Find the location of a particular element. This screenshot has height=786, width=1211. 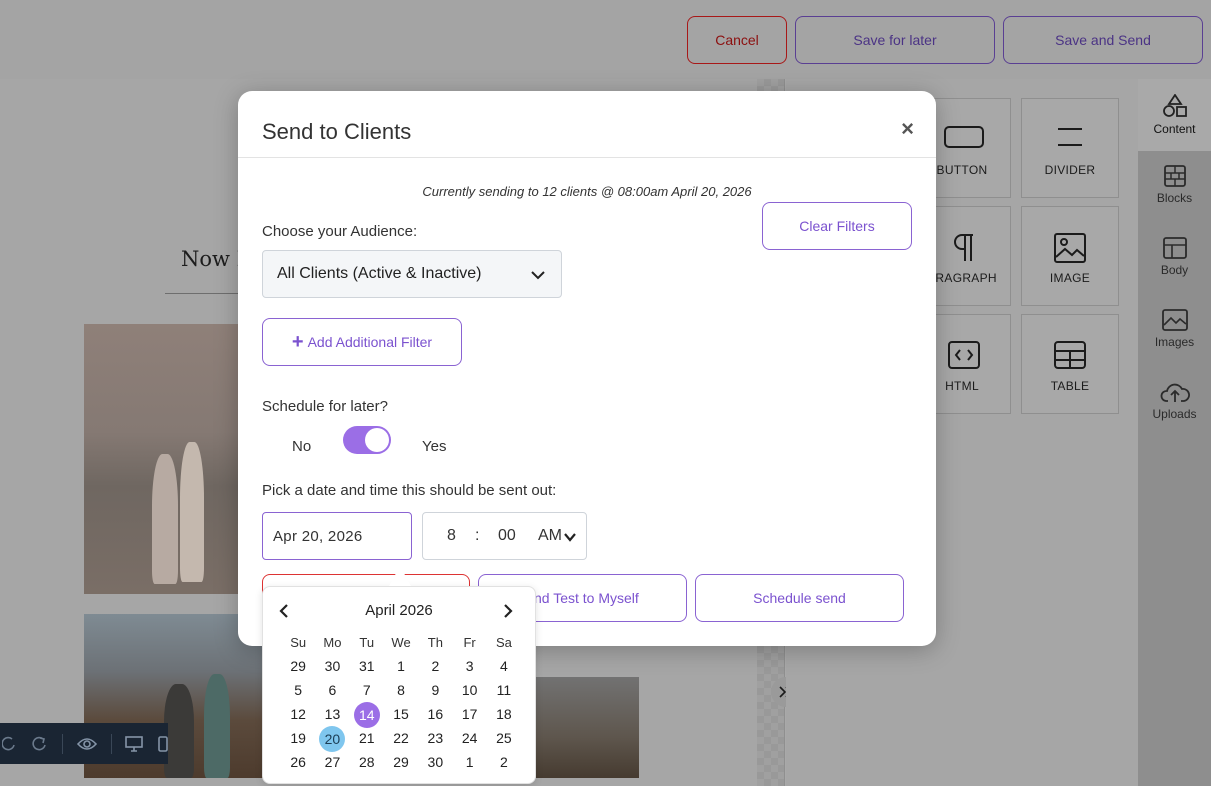

calendar-day-cell: 25 is located at coordinates (504, 738).